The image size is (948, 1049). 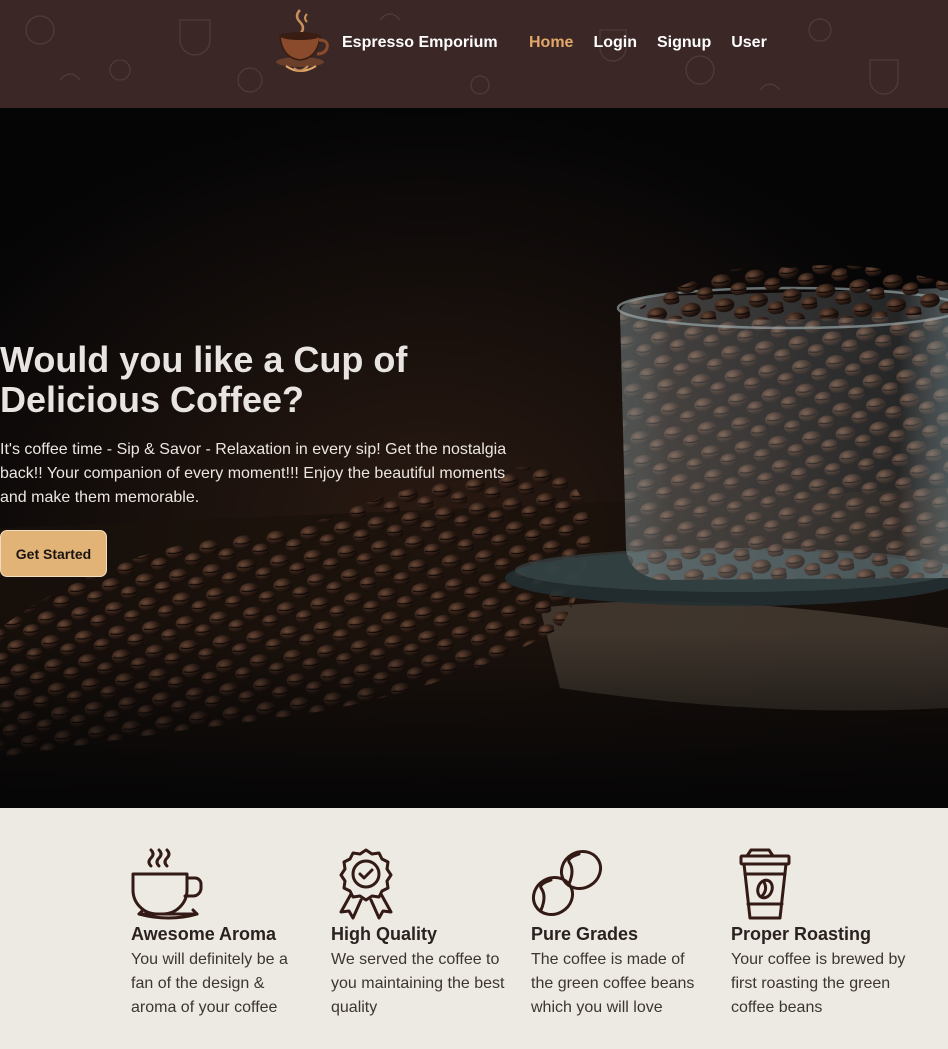 What do you see at coordinates (551, 43) in the screenshot?
I see `nav-link-home: Home` at bounding box center [551, 43].